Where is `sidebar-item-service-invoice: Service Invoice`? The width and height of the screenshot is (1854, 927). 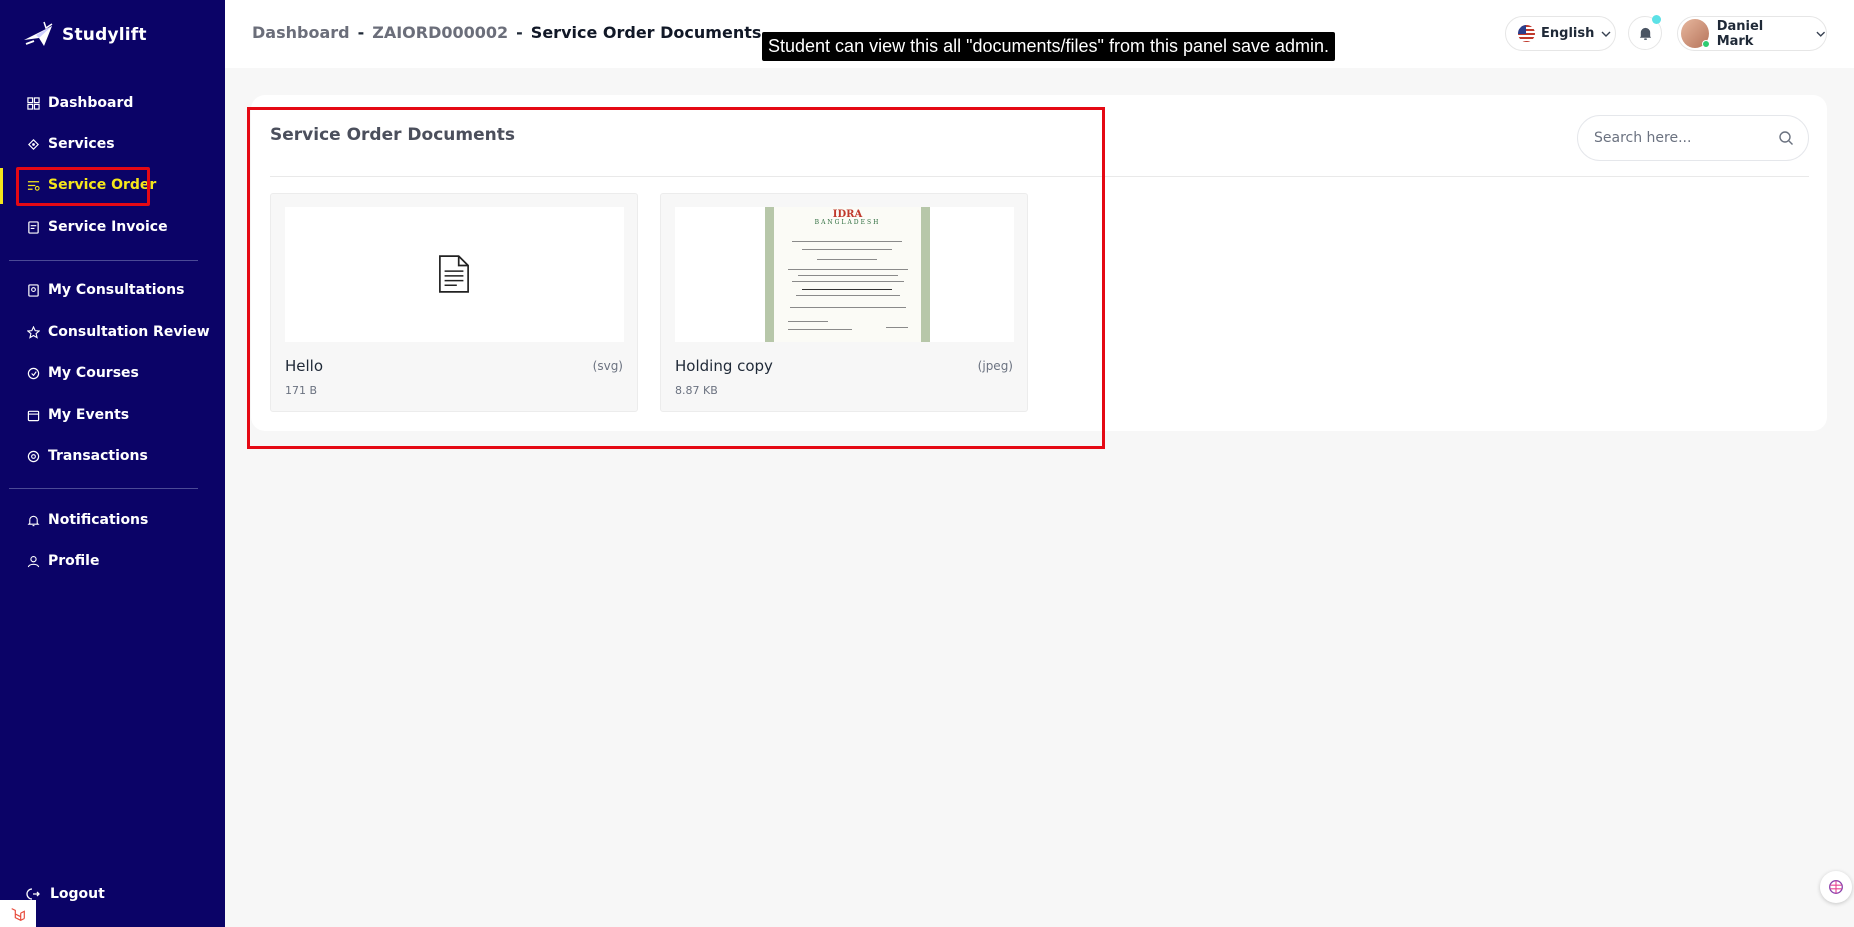
sidebar-item-service-invoice: Service Invoice is located at coordinates (97, 227).